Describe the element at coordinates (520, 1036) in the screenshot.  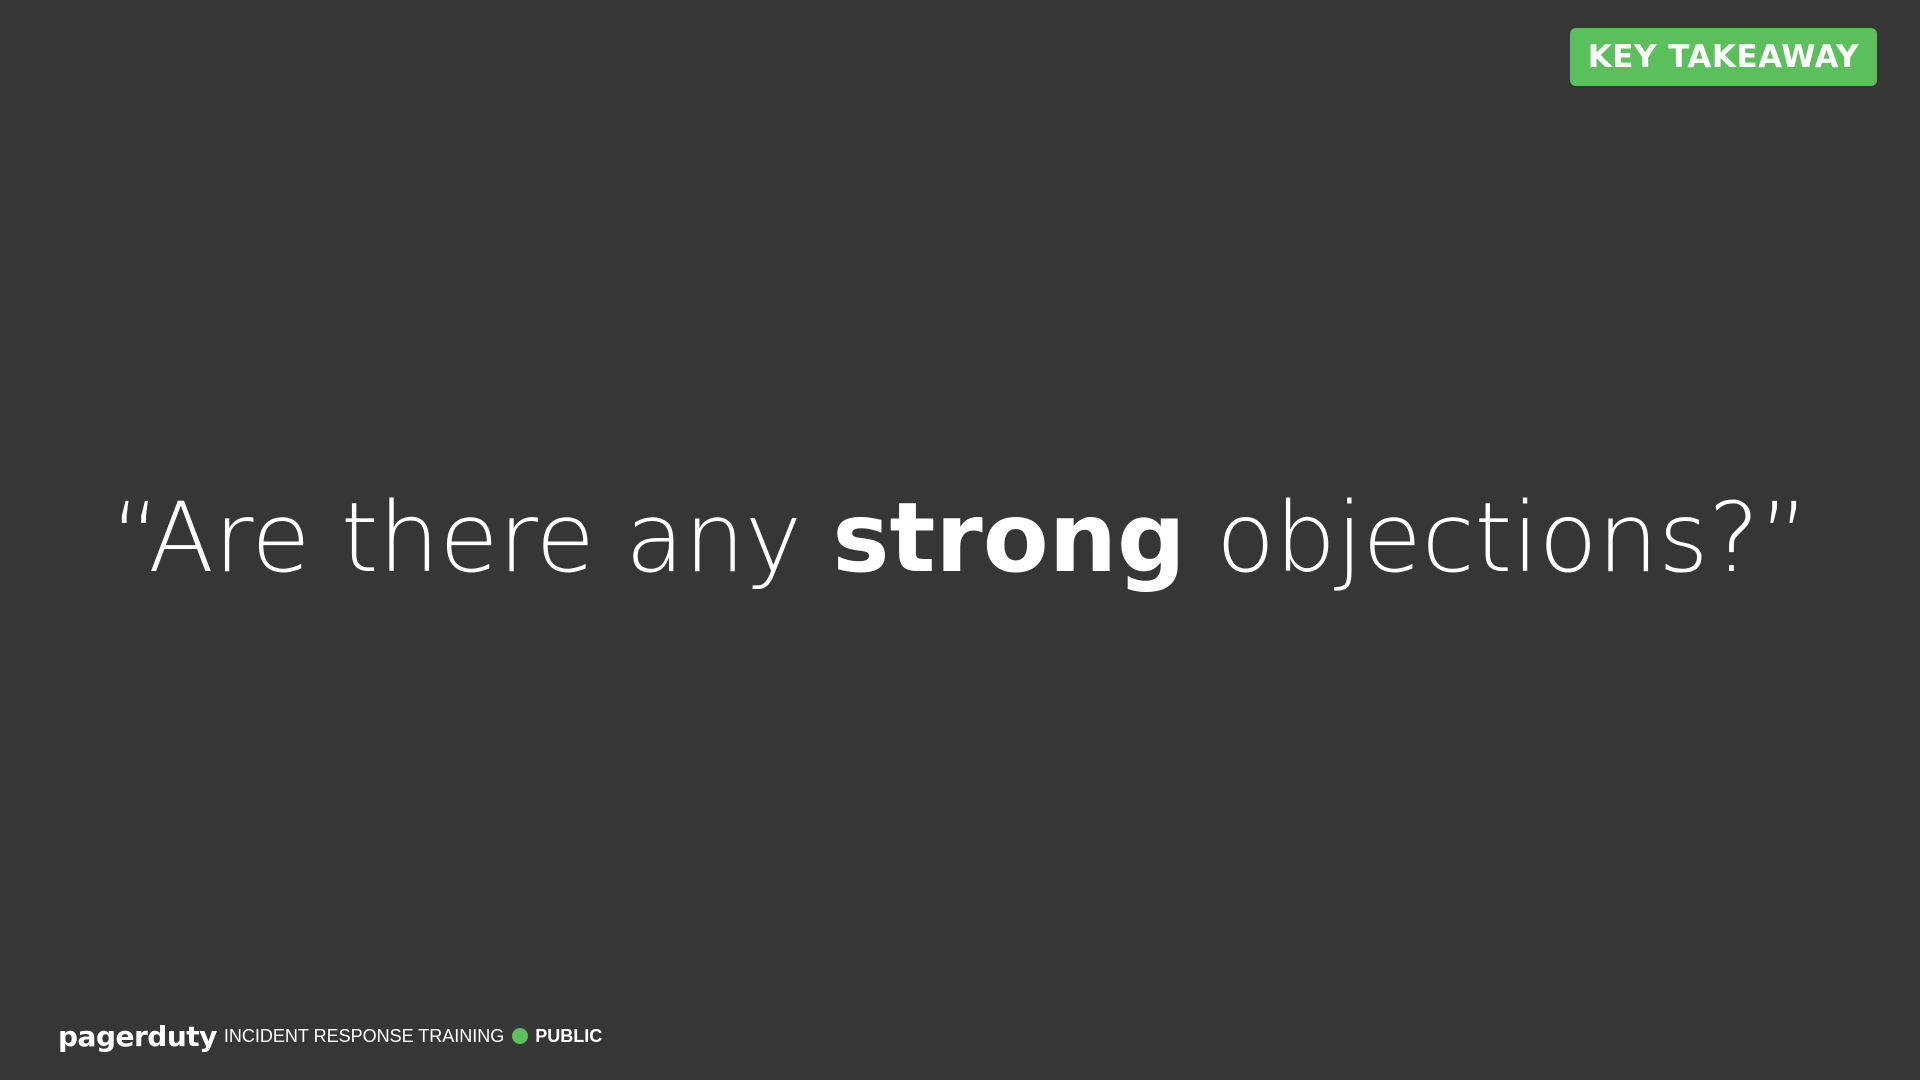
I see `status-dot-icon` at that location.